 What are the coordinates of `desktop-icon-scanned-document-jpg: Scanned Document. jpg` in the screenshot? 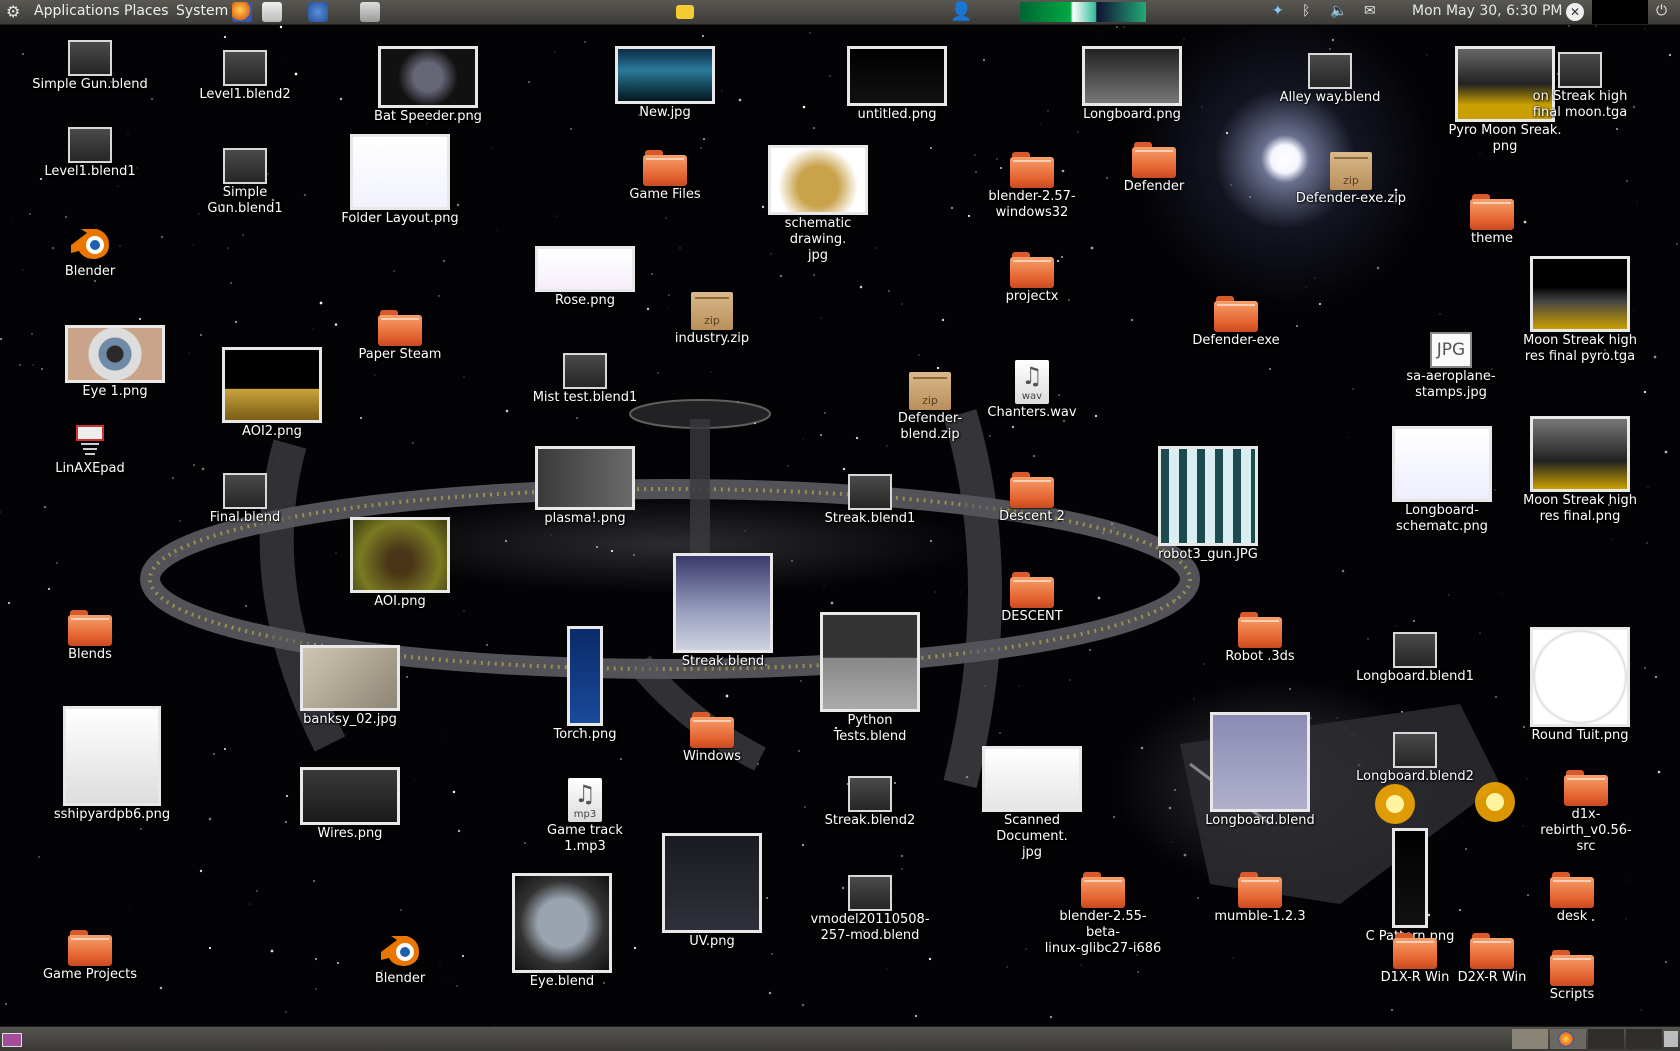 It's located at (1032, 803).